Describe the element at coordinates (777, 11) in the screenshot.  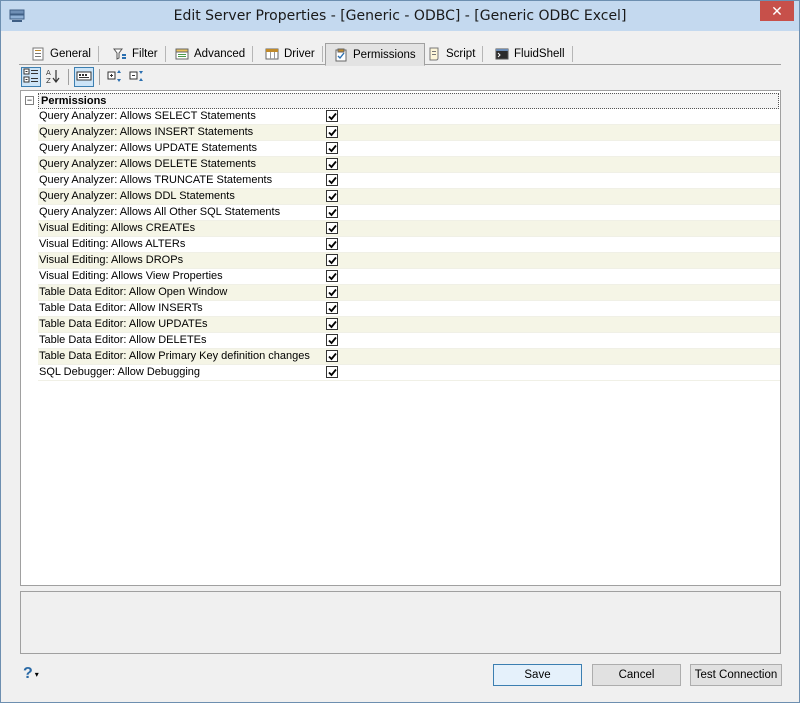
I see `close-button: ✕` at that location.